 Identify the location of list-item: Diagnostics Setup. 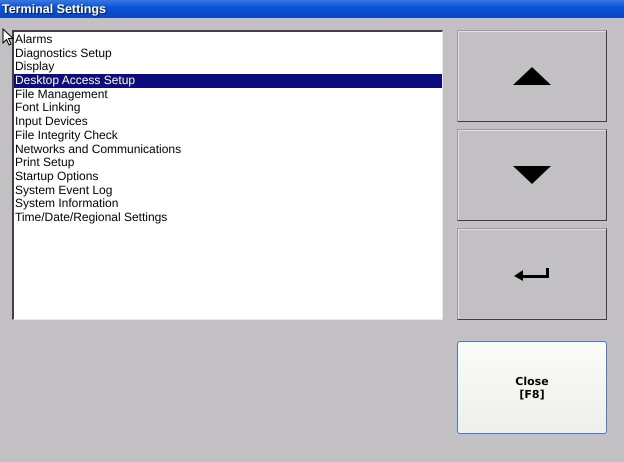
(228, 53).